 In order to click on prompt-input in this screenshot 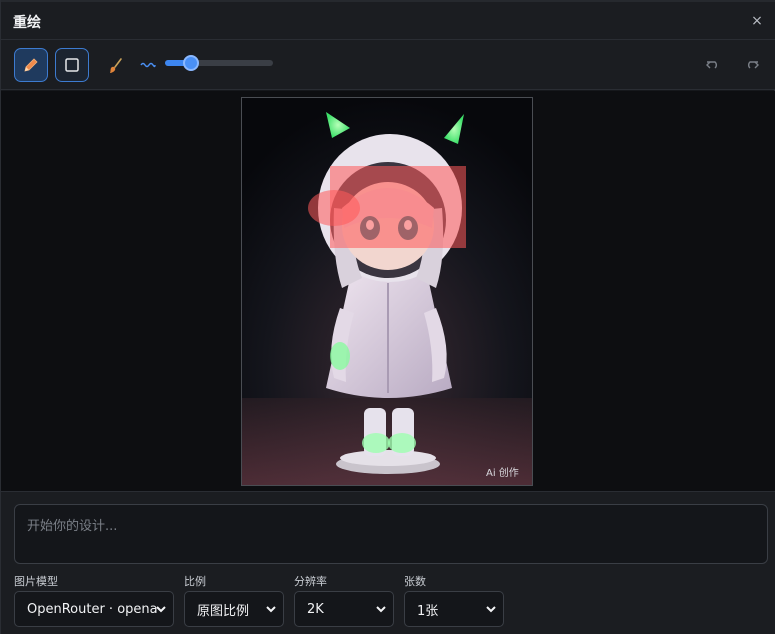, I will do `click(391, 534)`.